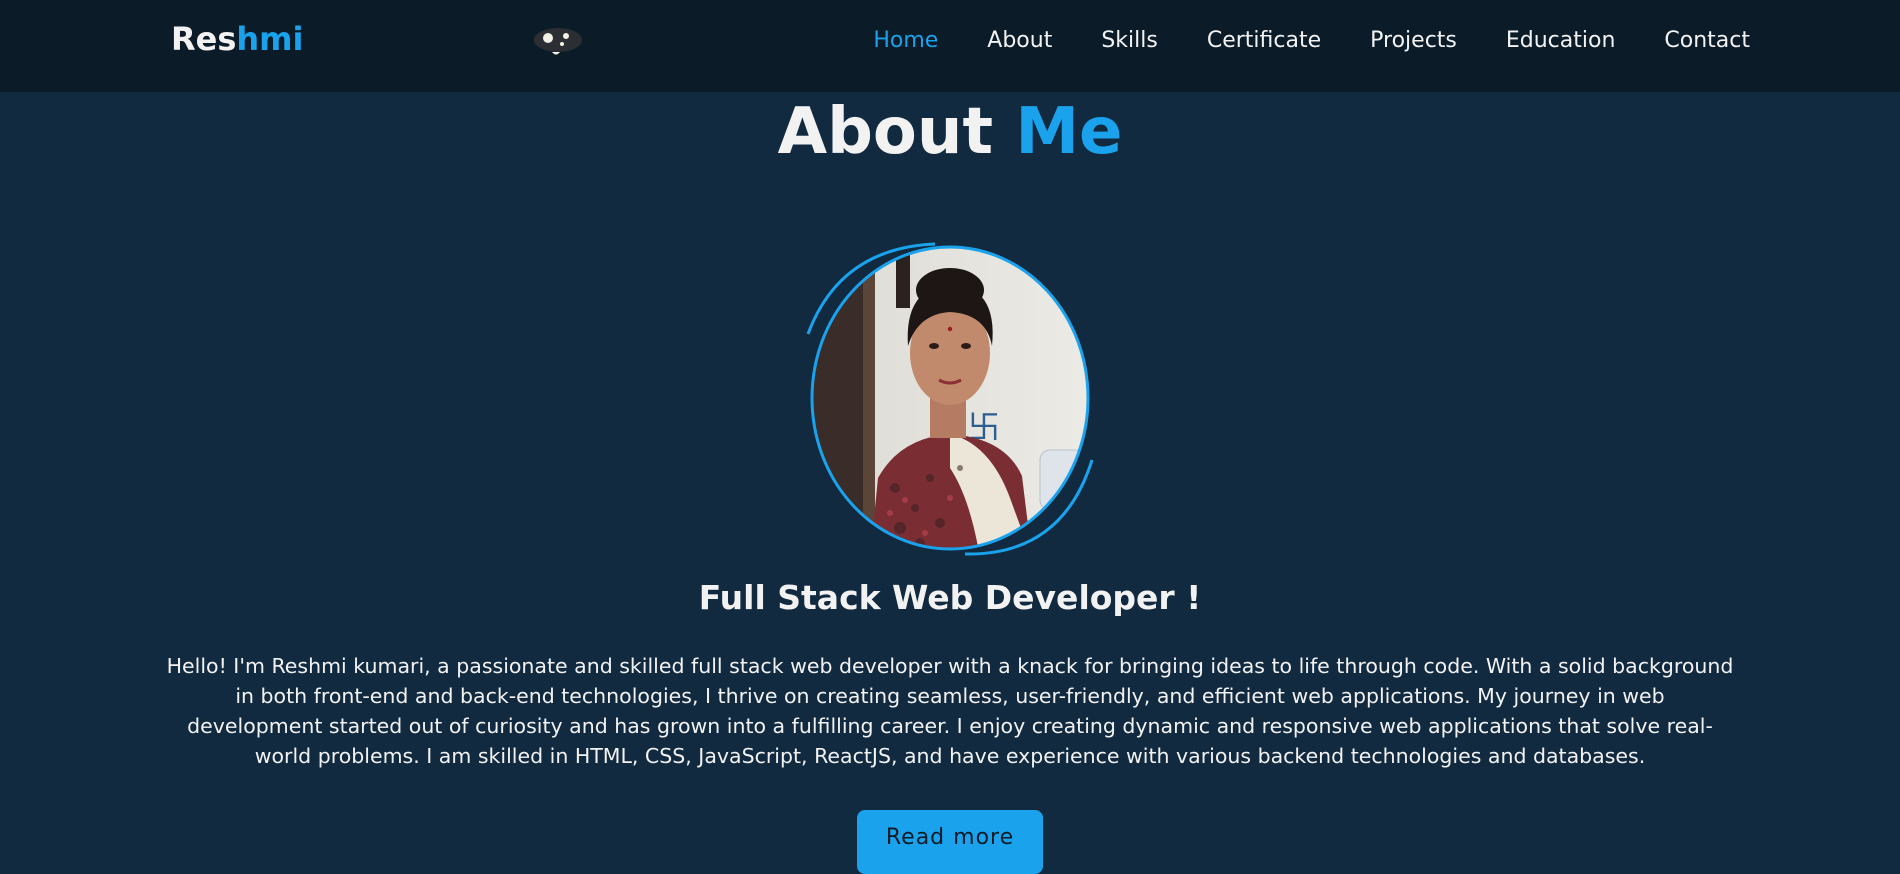  What do you see at coordinates (1069, 132) in the screenshot?
I see `section-title-accent: Me` at bounding box center [1069, 132].